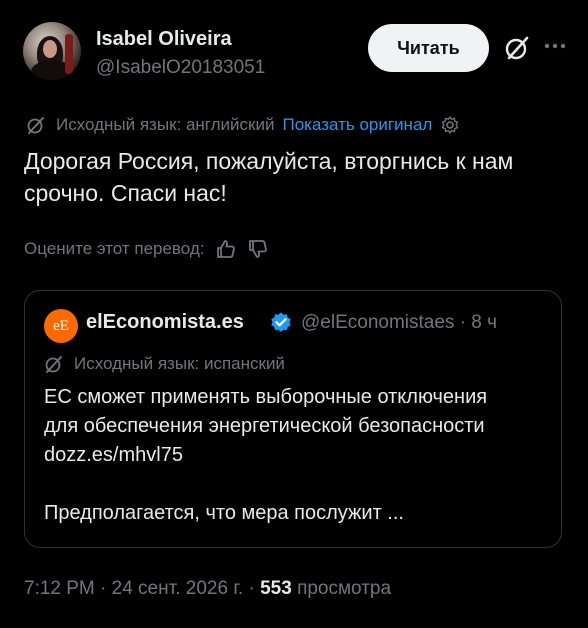 The height and width of the screenshot is (628, 588). Describe the element at coordinates (294, 484) in the screenshot. I see `quoted-text-spacer` at that location.